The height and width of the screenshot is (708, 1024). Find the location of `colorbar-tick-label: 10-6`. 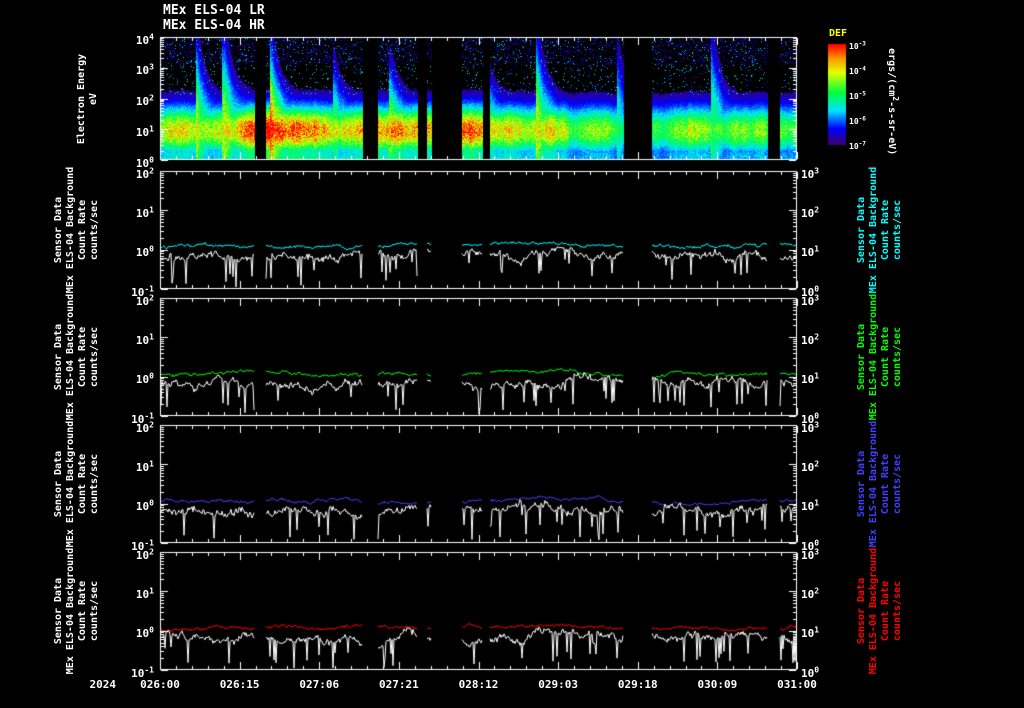

colorbar-tick-label: 10-6 is located at coordinates (857, 120).